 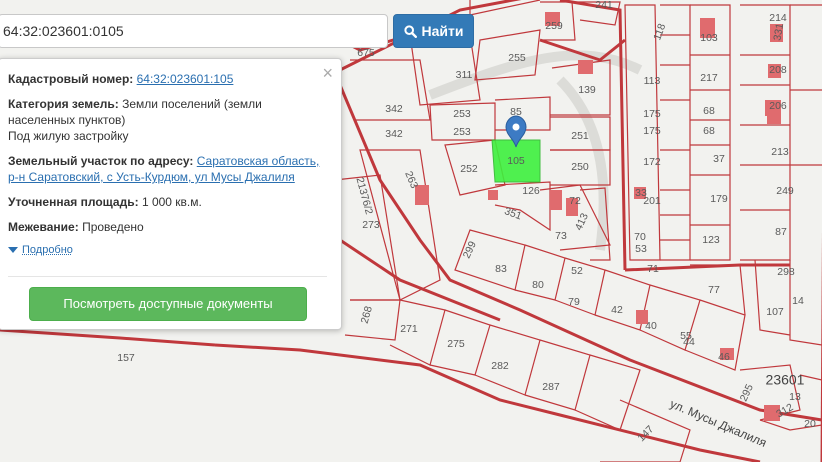 I want to click on plot-number-label: 139, so click(x=587, y=90).